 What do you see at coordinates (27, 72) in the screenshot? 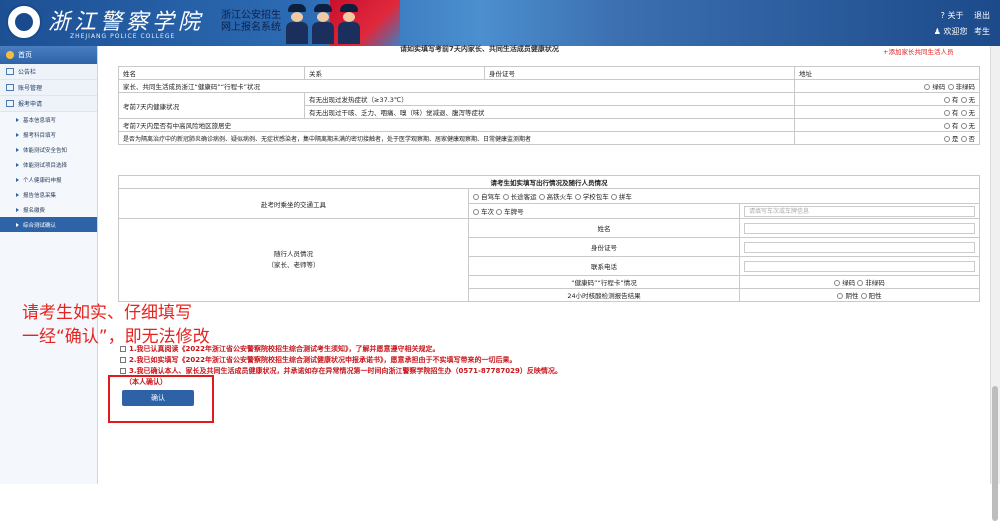
I see `sidebar-group-label: 公告栏` at bounding box center [27, 72].